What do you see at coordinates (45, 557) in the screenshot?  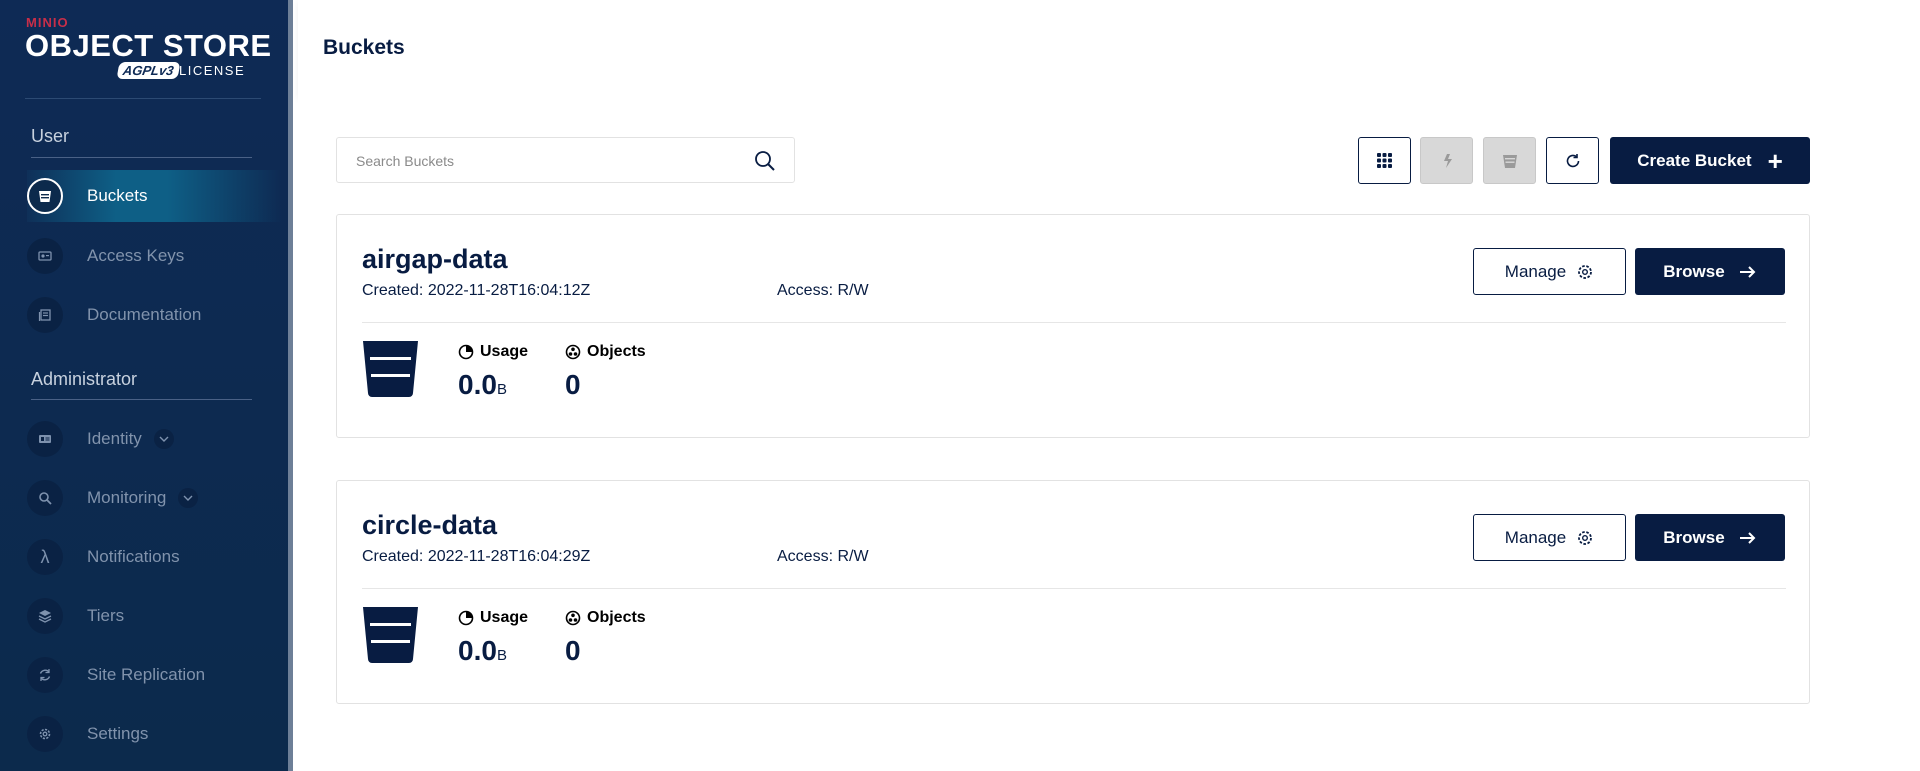 I see `lambda-icon: λ` at bounding box center [45, 557].